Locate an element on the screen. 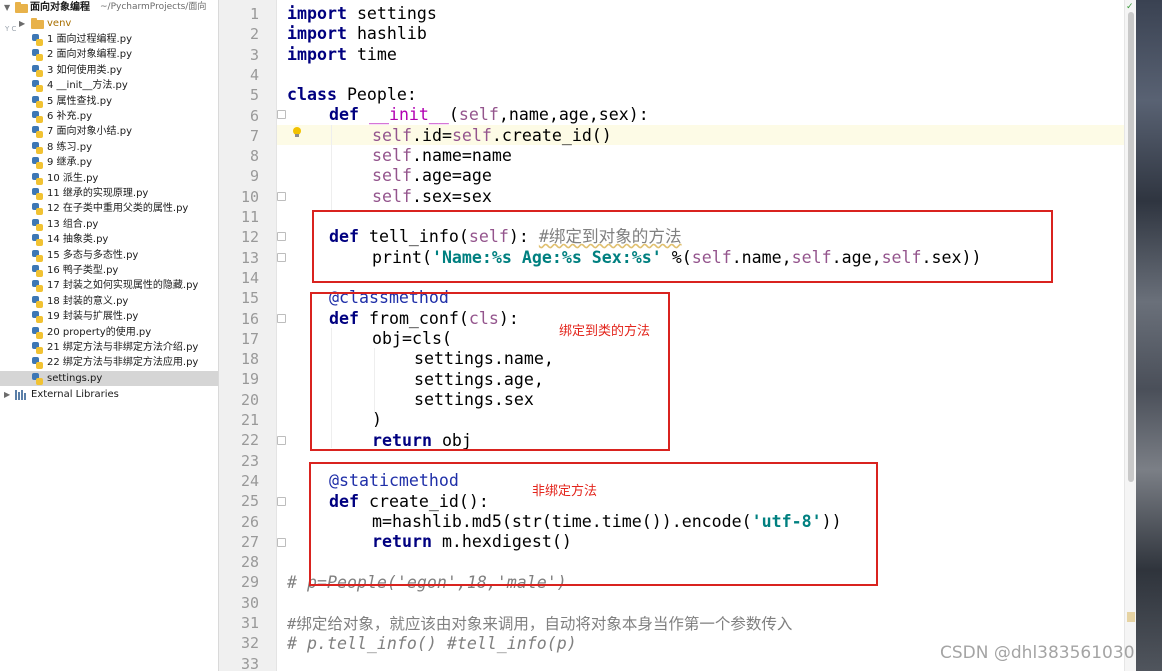  tree-item-label: settings.py is located at coordinates (75, 378).